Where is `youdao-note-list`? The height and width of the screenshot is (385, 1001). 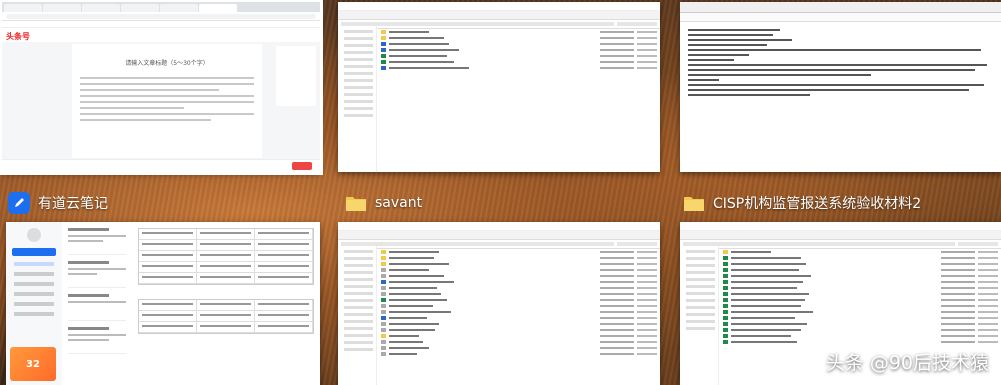 youdao-note-list is located at coordinates (97, 303).